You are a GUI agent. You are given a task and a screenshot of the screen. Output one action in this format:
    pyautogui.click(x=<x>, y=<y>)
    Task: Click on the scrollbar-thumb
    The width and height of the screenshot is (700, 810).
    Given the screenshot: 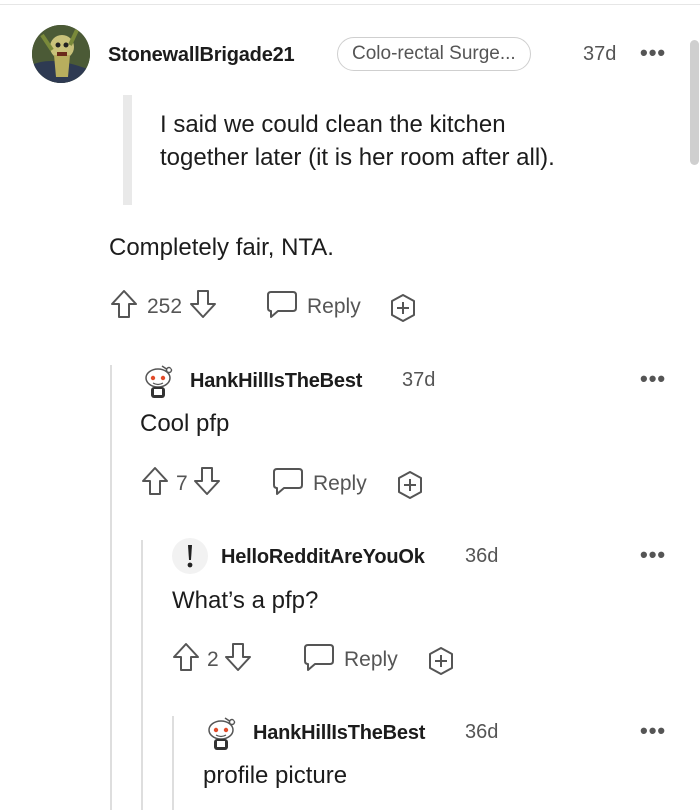 What is the action you would take?
    pyautogui.click(x=694, y=102)
    